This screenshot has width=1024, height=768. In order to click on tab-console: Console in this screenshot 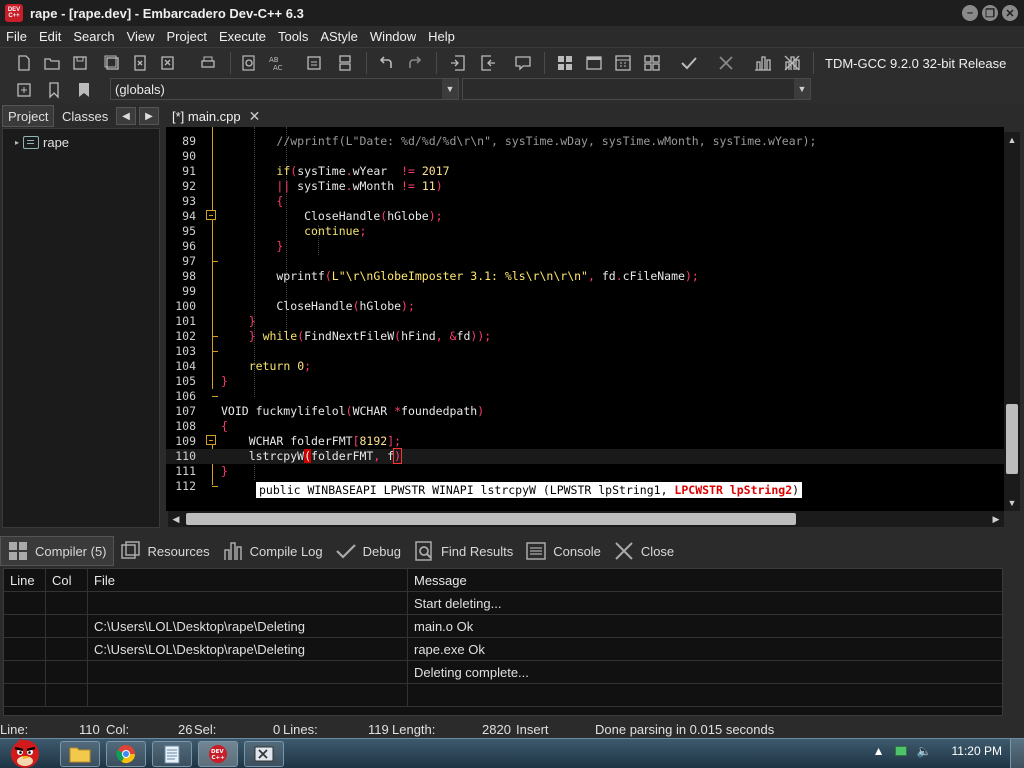, I will do `click(563, 551)`.